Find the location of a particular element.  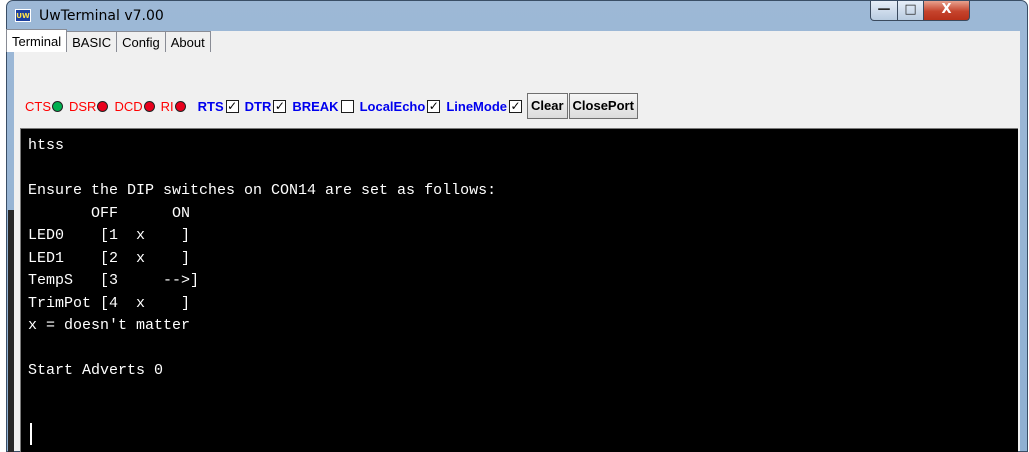

close-button: X is located at coordinates (946, 11).